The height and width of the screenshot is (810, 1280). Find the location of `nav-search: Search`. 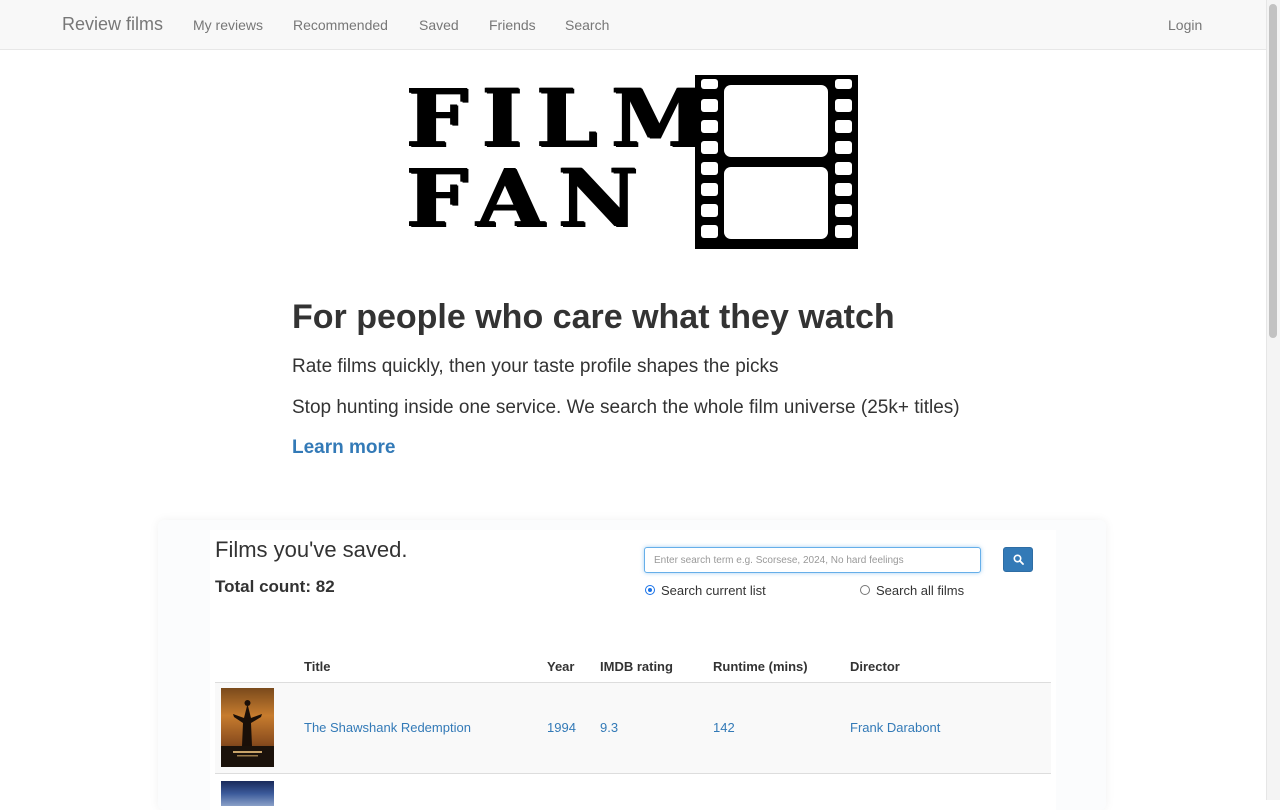

nav-search: Search is located at coordinates (587, 25).